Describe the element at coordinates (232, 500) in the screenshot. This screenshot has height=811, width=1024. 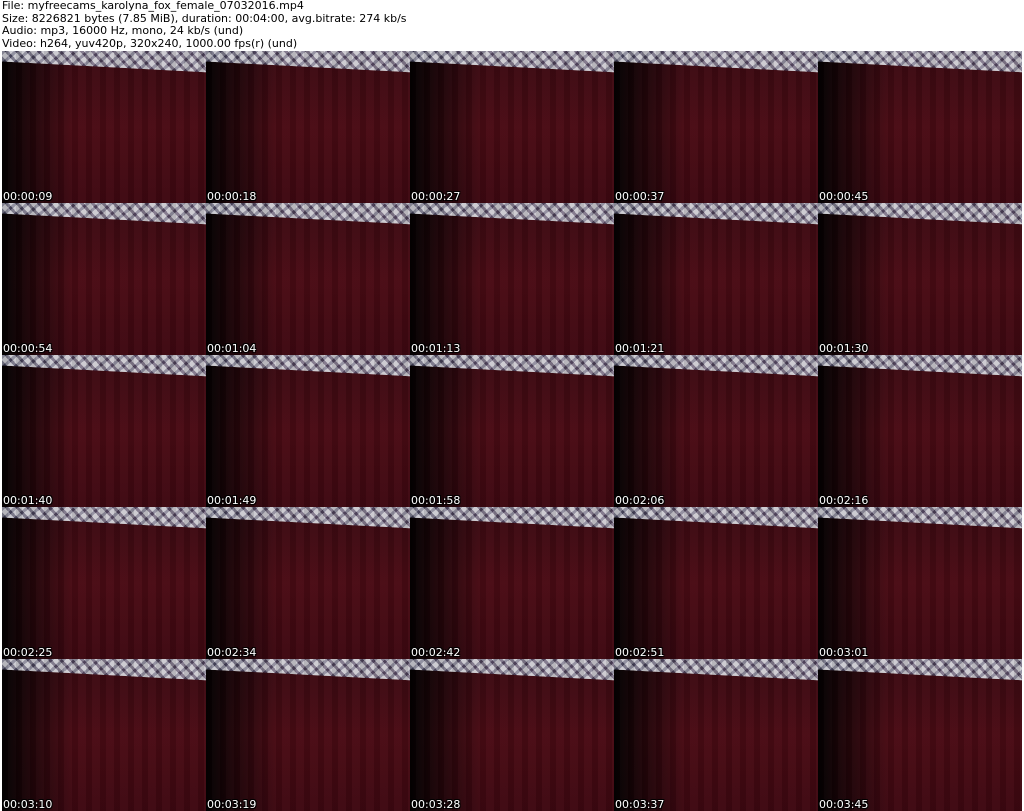
I see `thumbnail-timestamp: 00:01:49` at that location.